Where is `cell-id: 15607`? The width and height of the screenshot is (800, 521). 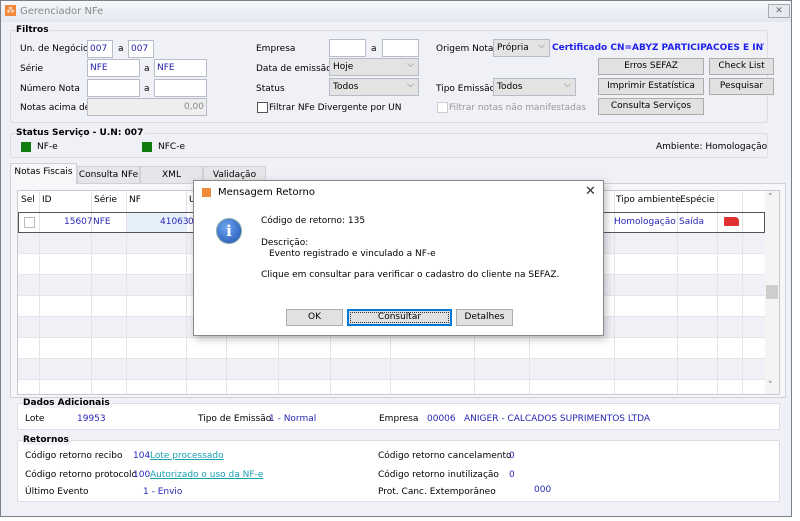 cell-id: 15607 is located at coordinates (78, 222).